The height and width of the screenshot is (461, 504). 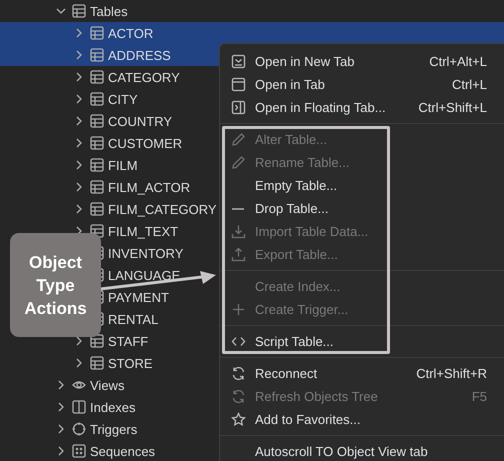 What do you see at coordinates (362, 61) in the screenshot?
I see `menu-item: Open in New Tab Ctrl+Alt+L` at bounding box center [362, 61].